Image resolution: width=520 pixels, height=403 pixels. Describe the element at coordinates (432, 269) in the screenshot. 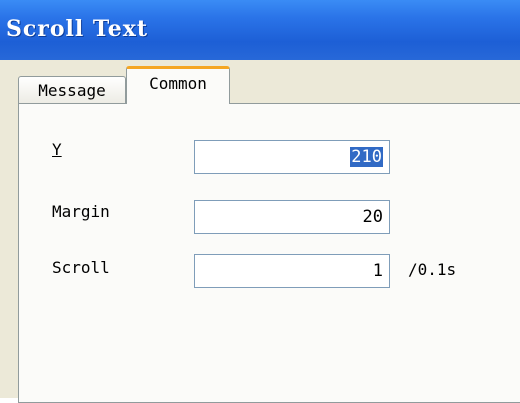

I see `scroll-unit-label: /0.1s` at that location.